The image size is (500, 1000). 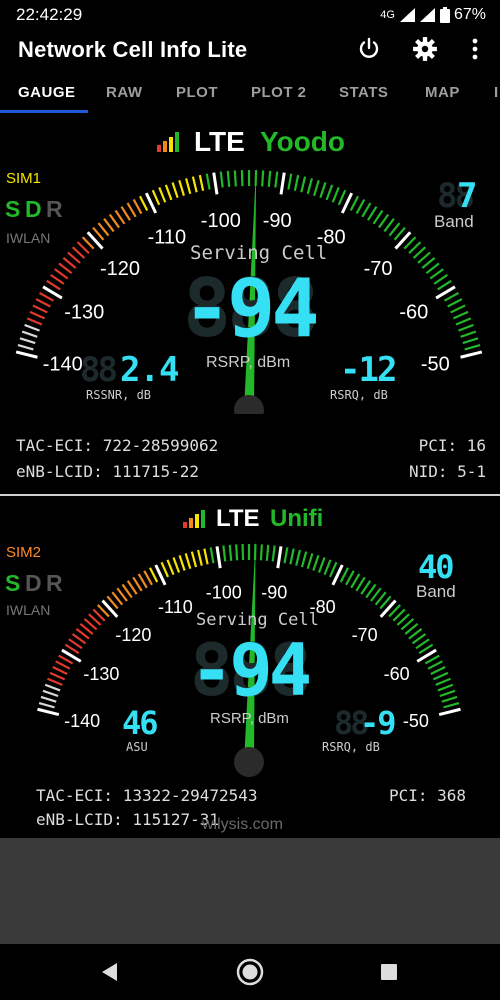 What do you see at coordinates (427, 795) in the screenshot?
I see `pci: PCI: 368` at bounding box center [427, 795].